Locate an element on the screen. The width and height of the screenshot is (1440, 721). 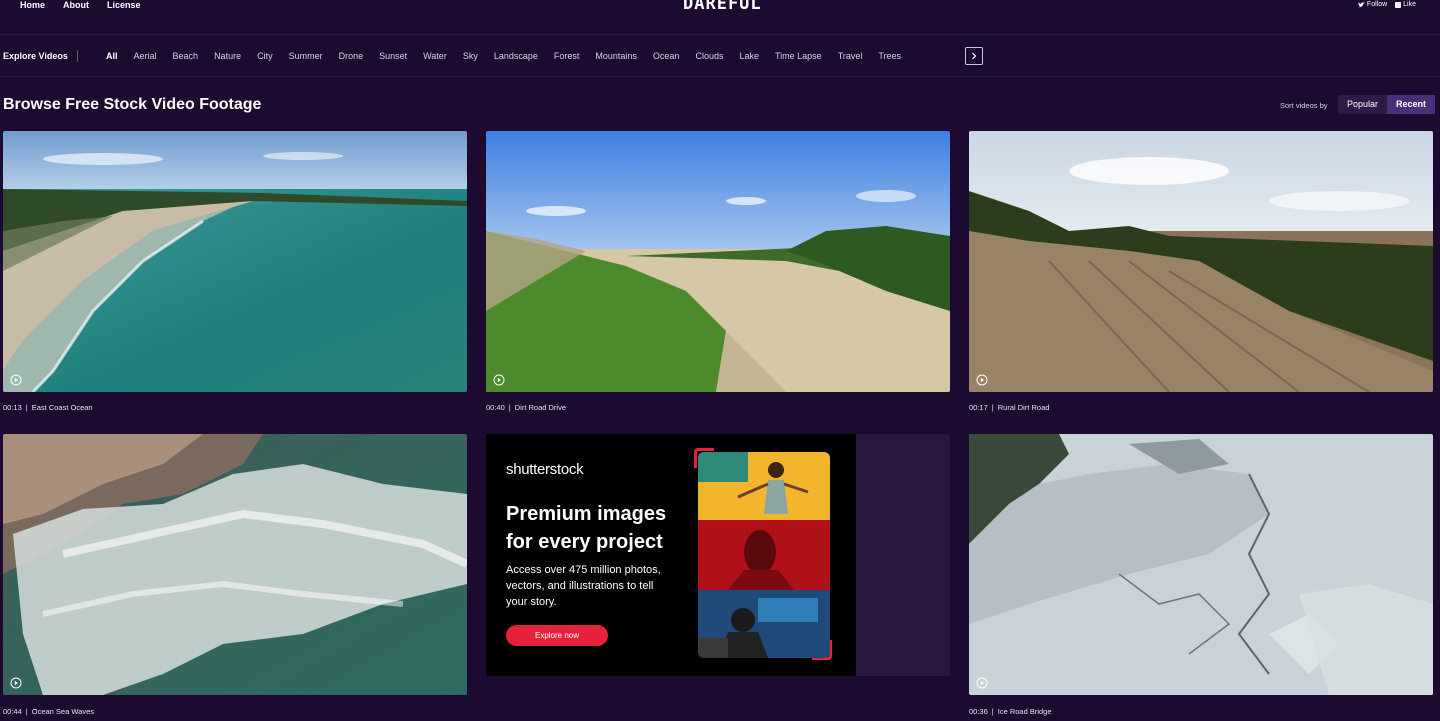
sort-popular-button: Popular is located at coordinates (1363, 104).